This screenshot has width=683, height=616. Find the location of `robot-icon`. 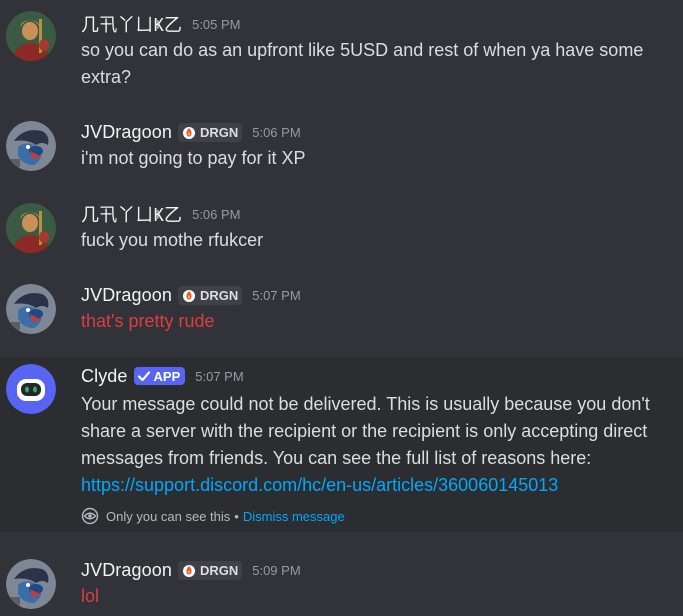

robot-icon is located at coordinates (31, 389).